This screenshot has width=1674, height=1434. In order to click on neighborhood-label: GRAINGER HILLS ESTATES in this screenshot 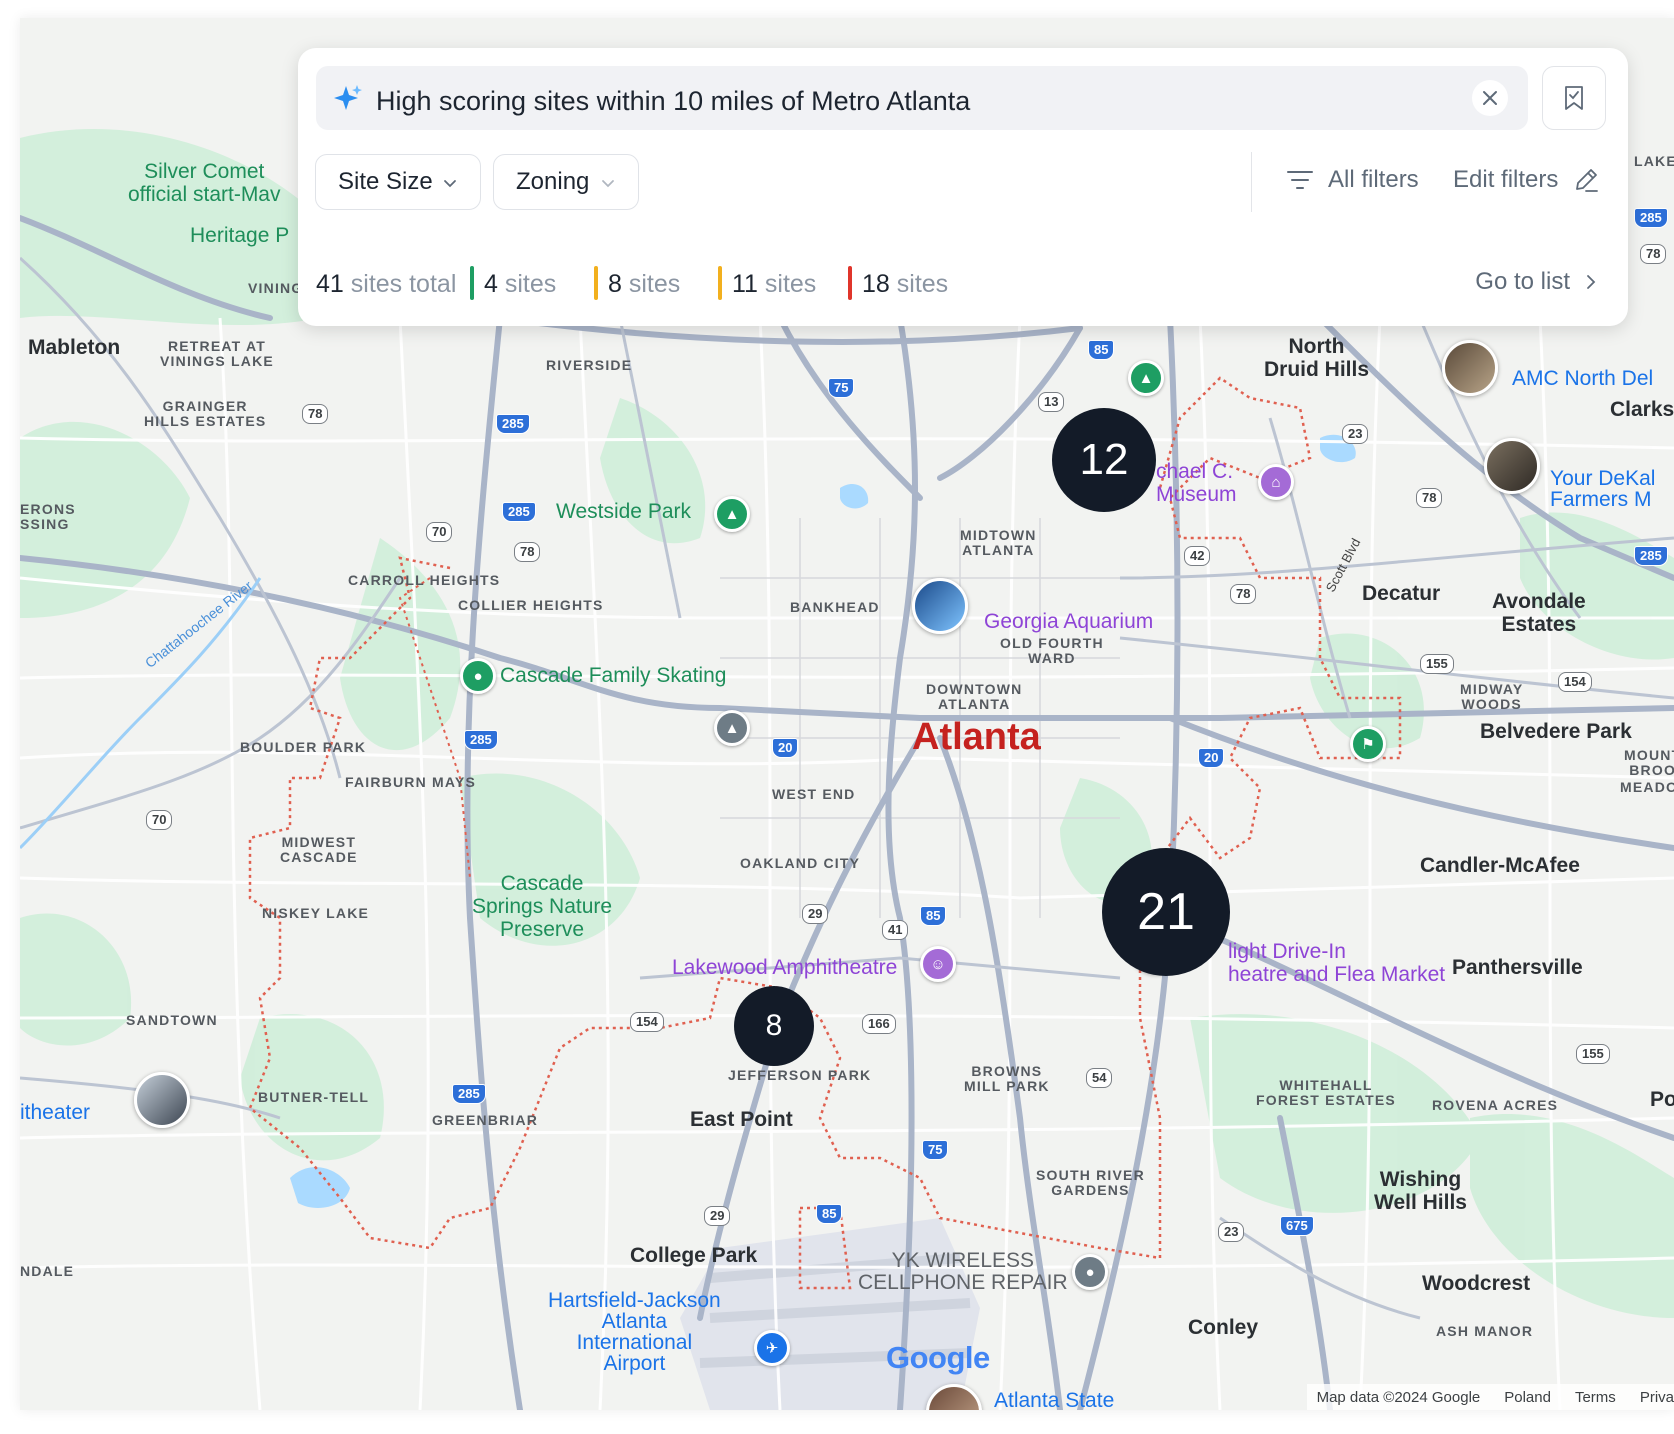, I will do `click(205, 413)`.